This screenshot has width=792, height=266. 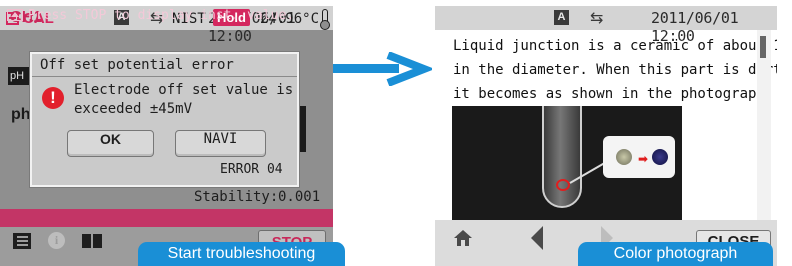 I want to click on caption-start-troubleshooting: Start troubleshooting, so click(x=241, y=254).